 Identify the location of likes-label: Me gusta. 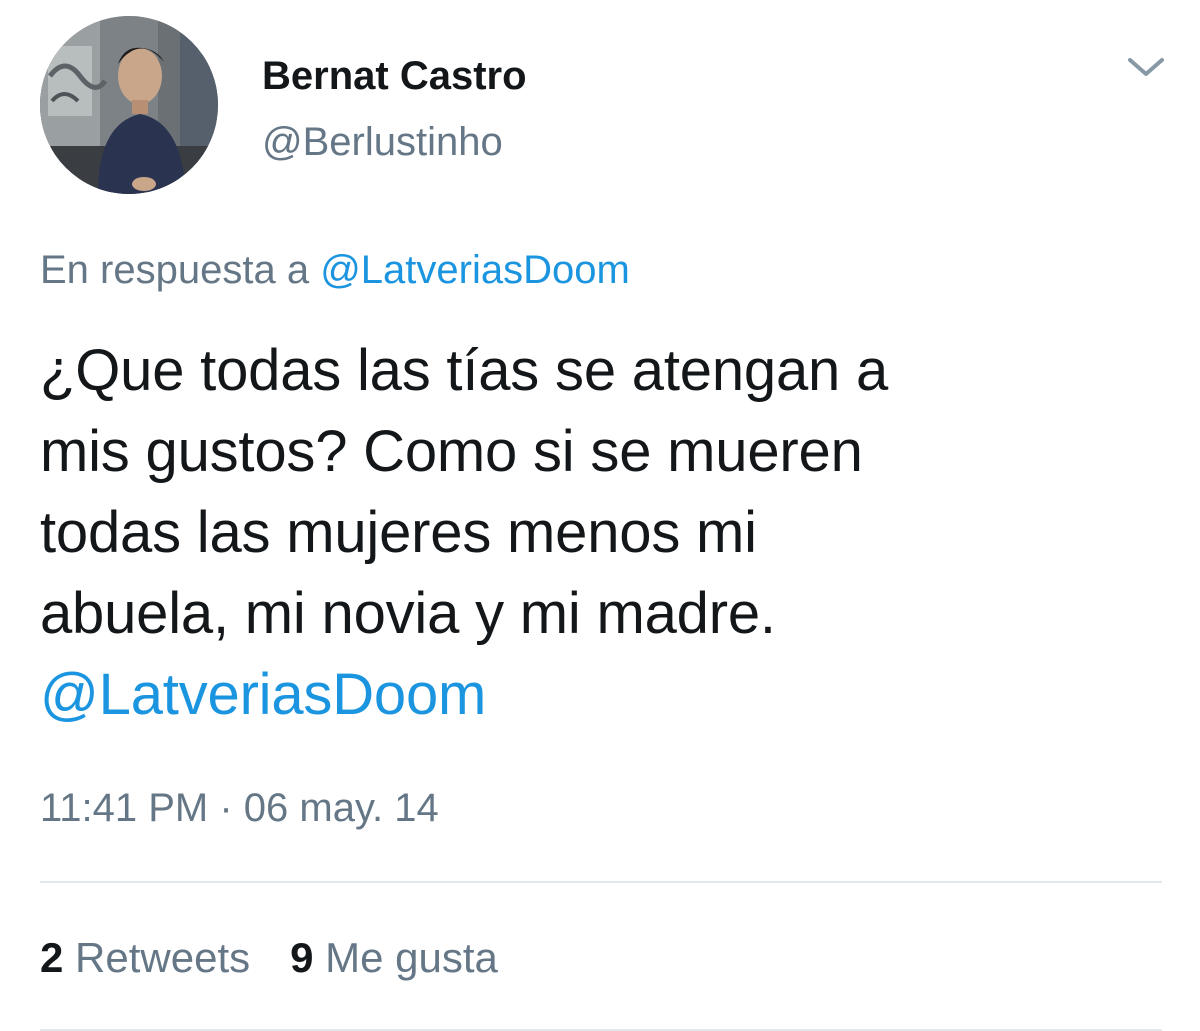
(411, 957).